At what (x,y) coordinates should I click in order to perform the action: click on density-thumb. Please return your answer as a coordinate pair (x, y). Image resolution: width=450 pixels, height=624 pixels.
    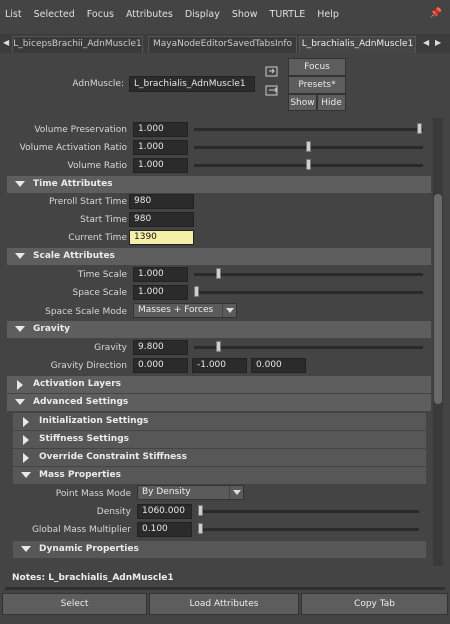
    Looking at the image, I should click on (200, 510).